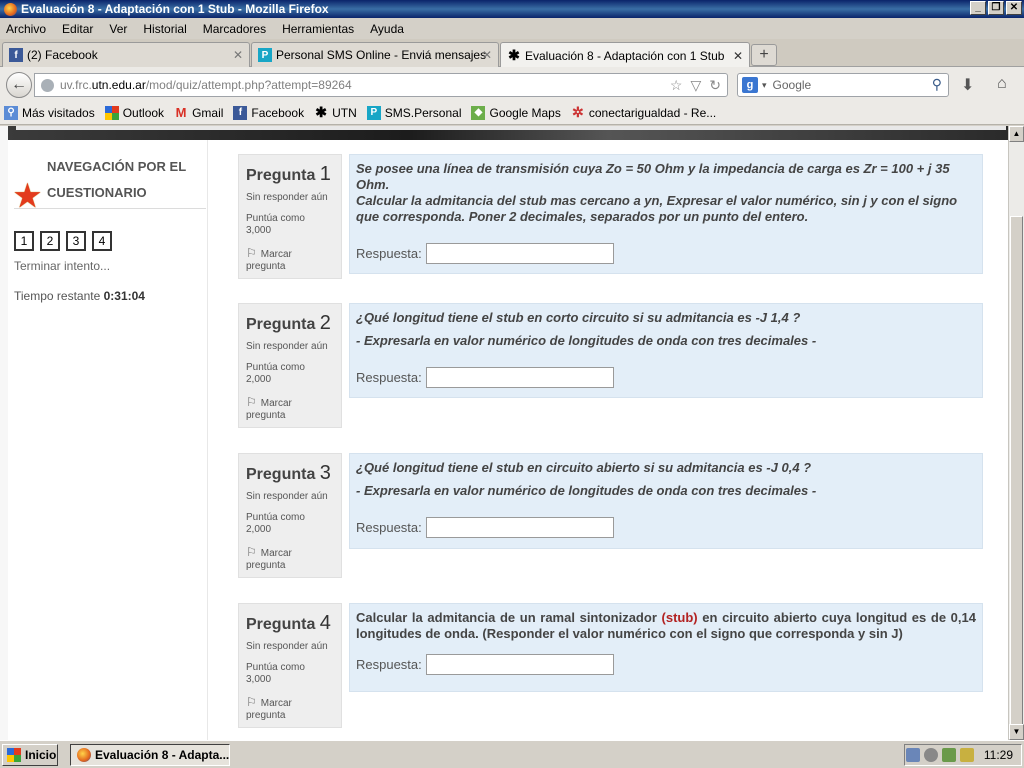 The height and width of the screenshot is (768, 1024). Describe the element at coordinates (77, 29) in the screenshot. I see `menu-editar: Editar` at that location.